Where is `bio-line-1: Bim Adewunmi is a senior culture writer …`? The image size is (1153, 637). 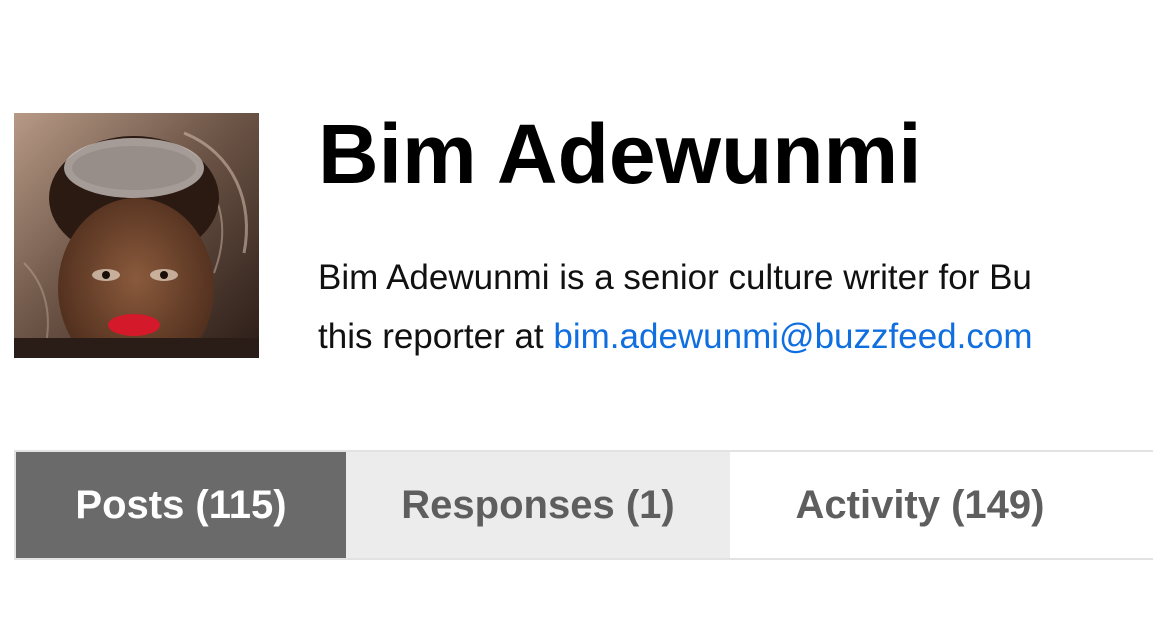 bio-line-1: Bim Adewunmi is a senior culture writer … is located at coordinates (675, 277).